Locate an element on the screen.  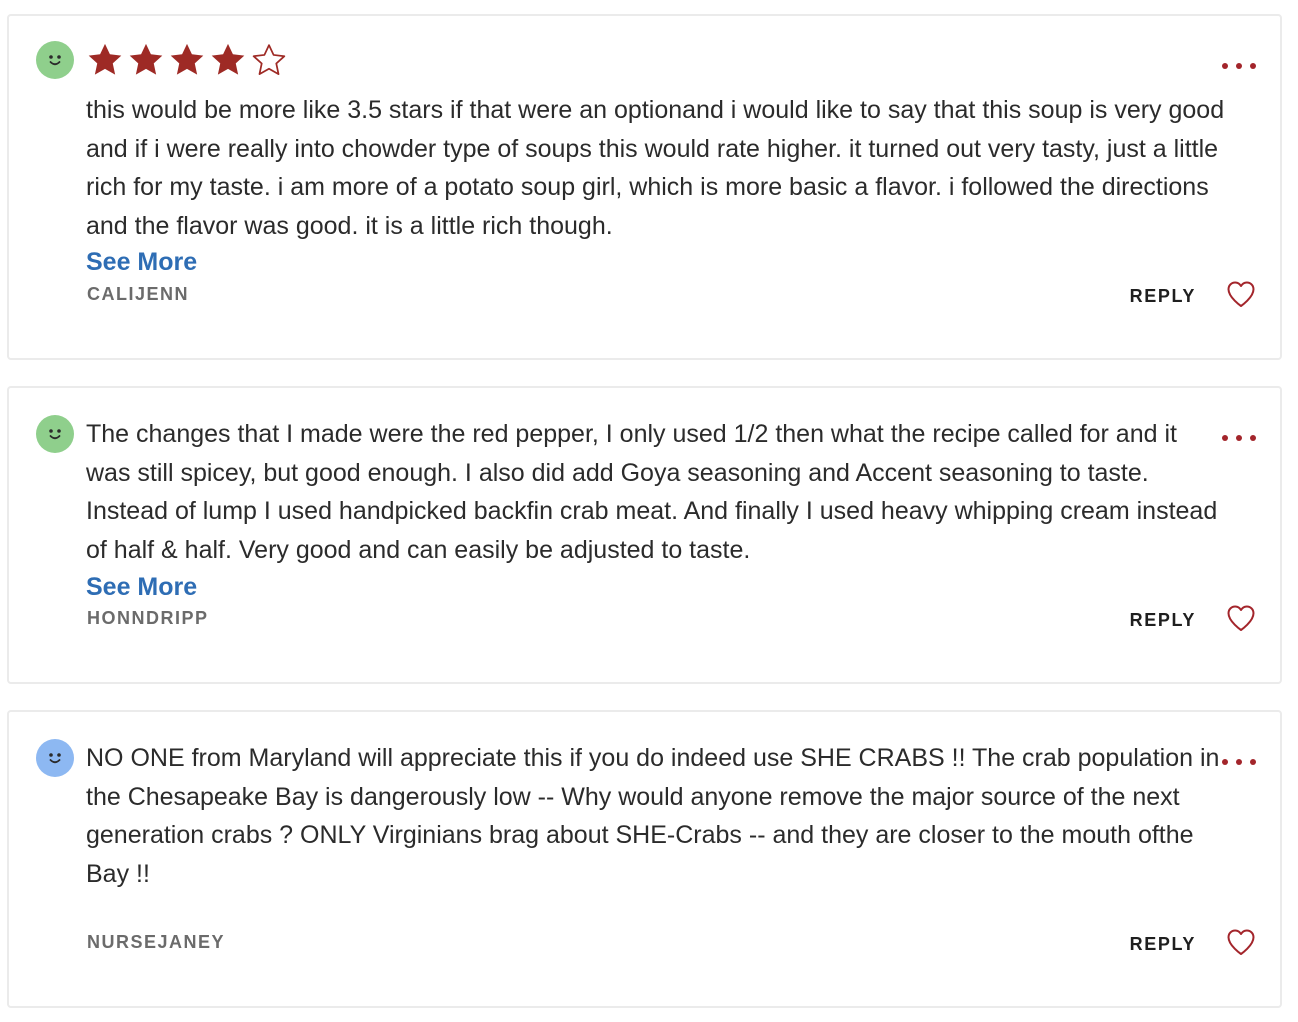
review-author: HONNDRIPP is located at coordinates (148, 618).